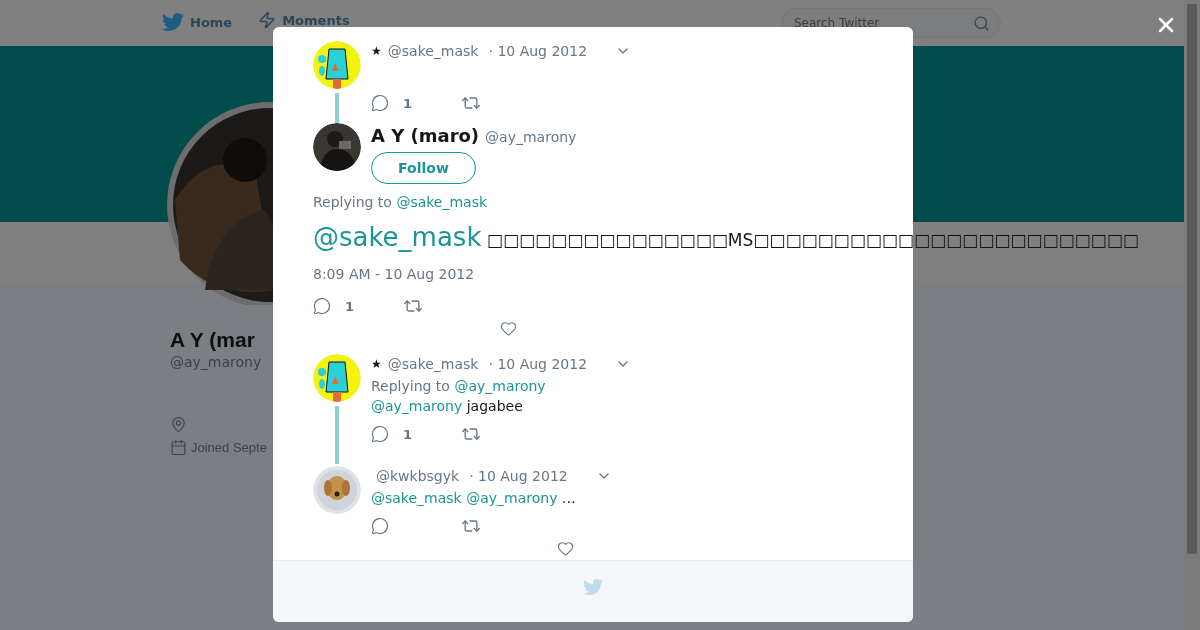  I want to click on user-handle: @ay_marony, so click(531, 137).